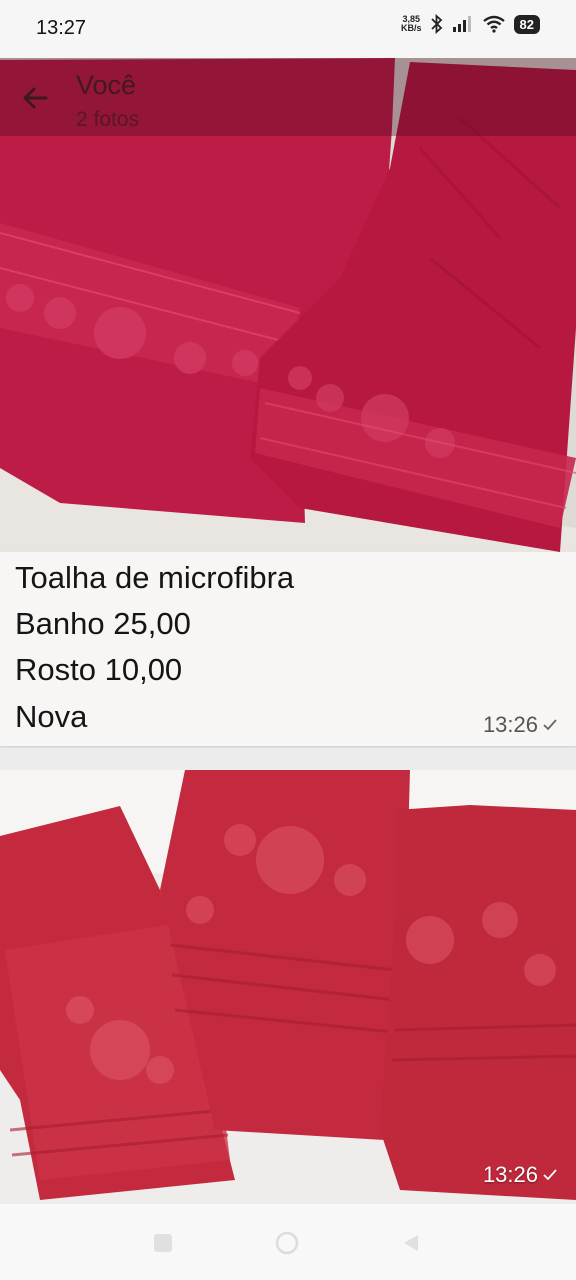  I want to click on photo-time: 13:26, so click(510, 1174).